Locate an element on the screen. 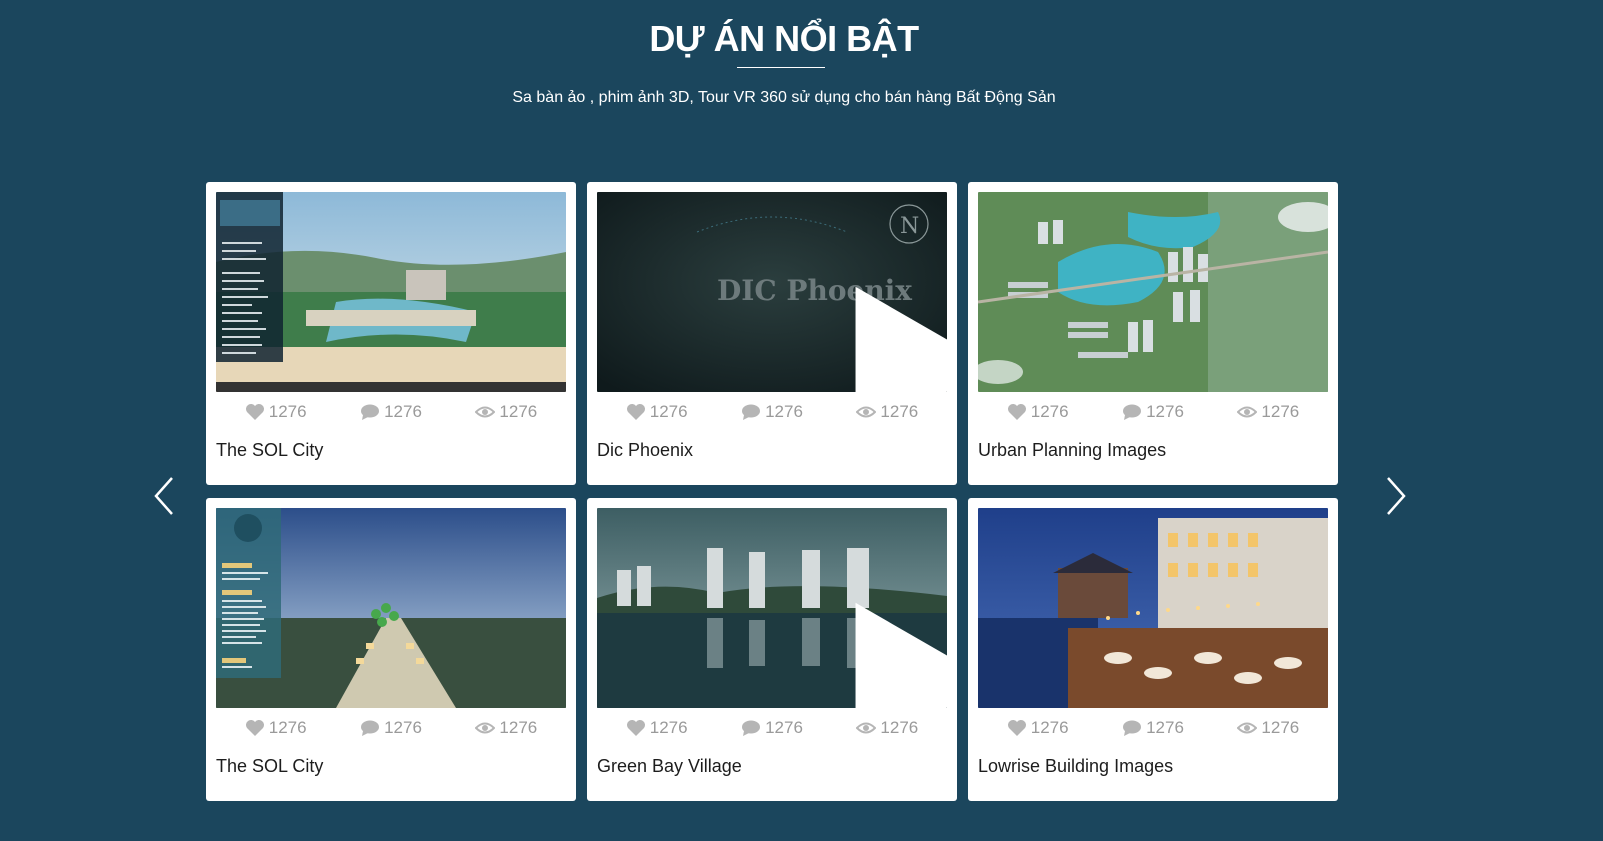 The height and width of the screenshot is (841, 1603). chevron-right-icon is located at coordinates (1395, 496).